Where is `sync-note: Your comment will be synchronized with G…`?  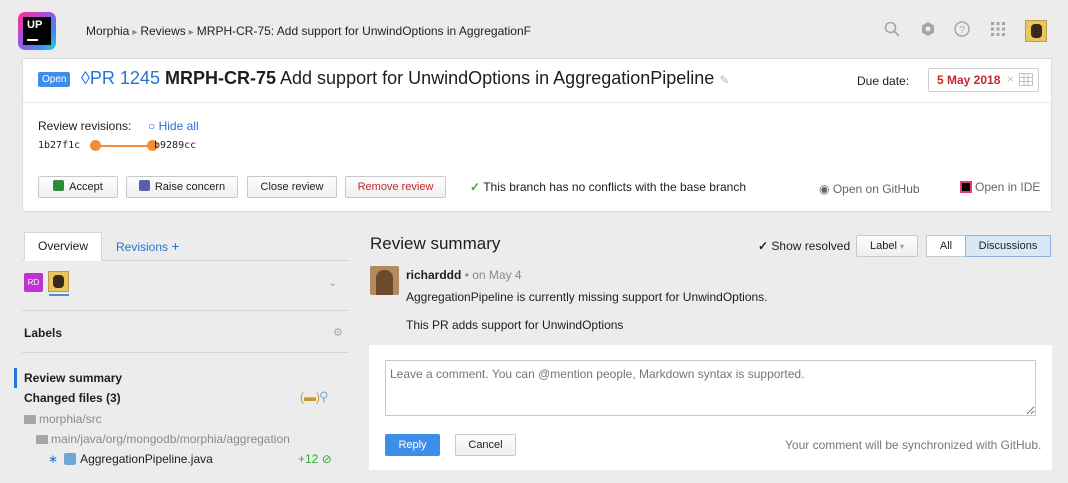 sync-note: Your comment will be synchronized with G… is located at coordinates (913, 445).